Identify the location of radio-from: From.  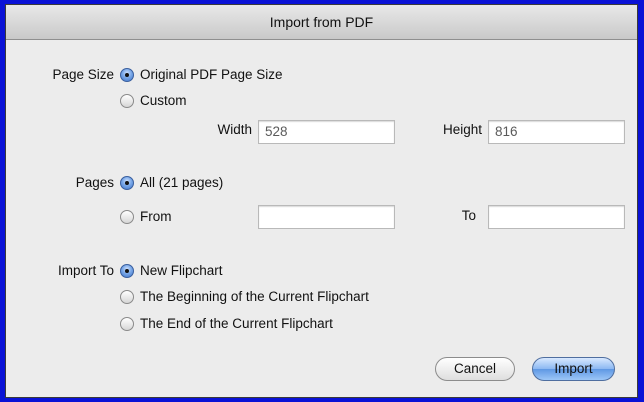
(146, 216).